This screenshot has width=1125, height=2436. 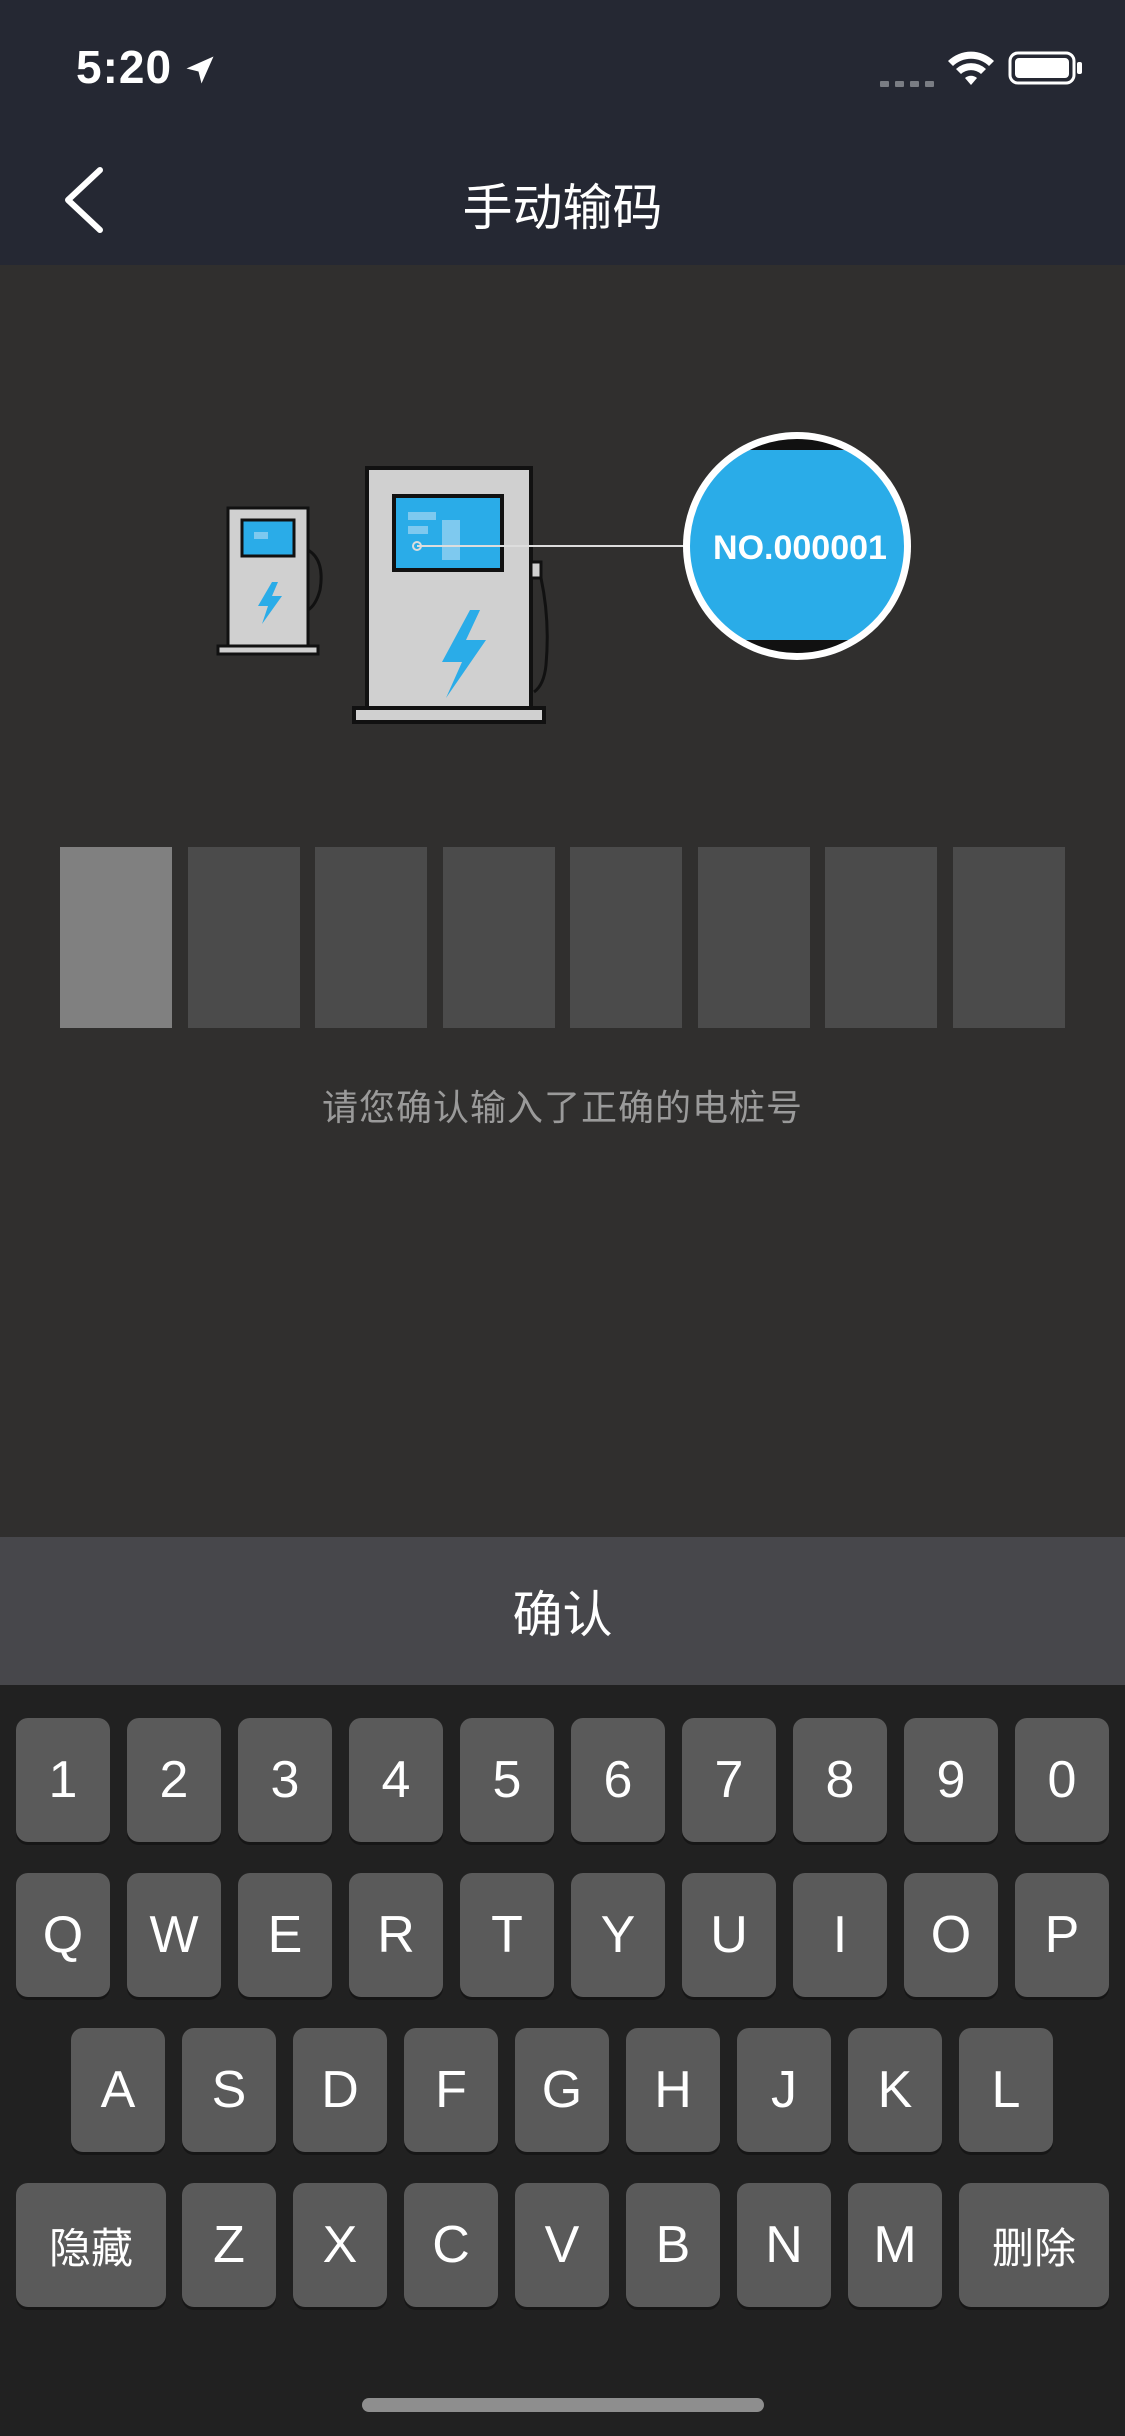 I want to click on key-n: N, so click(x=784, y=2245).